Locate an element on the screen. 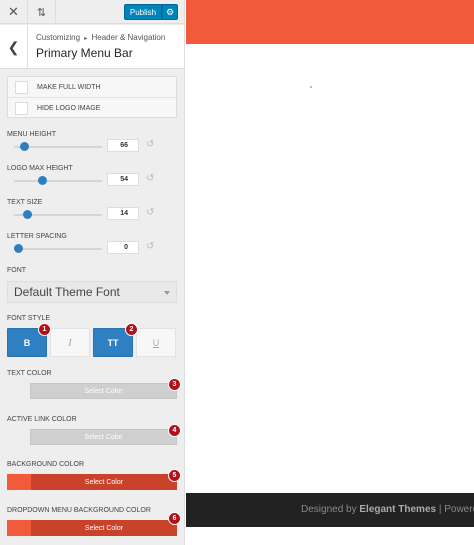 The height and width of the screenshot is (545, 474). arrows-up-down-icon: ⇅ is located at coordinates (41, 12).